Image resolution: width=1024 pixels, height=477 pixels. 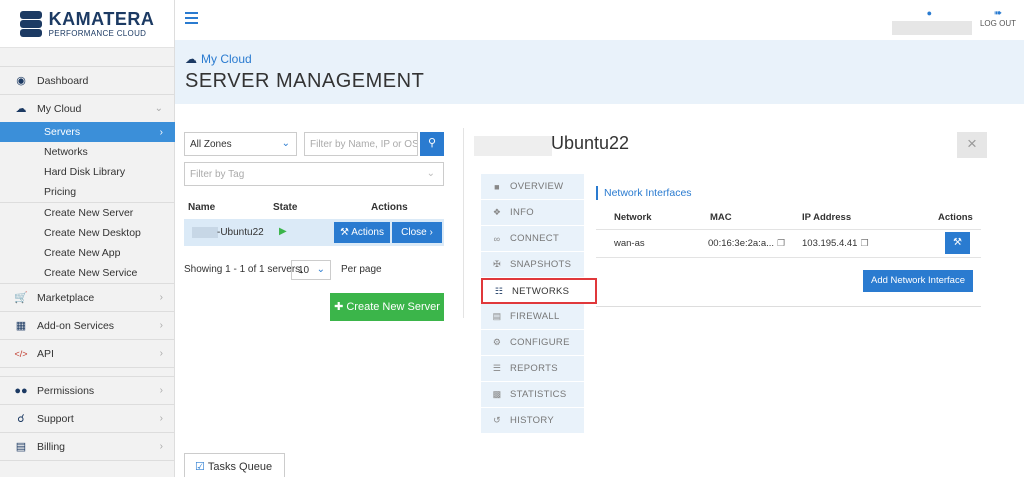 What do you see at coordinates (590, 143) in the screenshot?
I see `server-title: Ubuntu22` at bounding box center [590, 143].